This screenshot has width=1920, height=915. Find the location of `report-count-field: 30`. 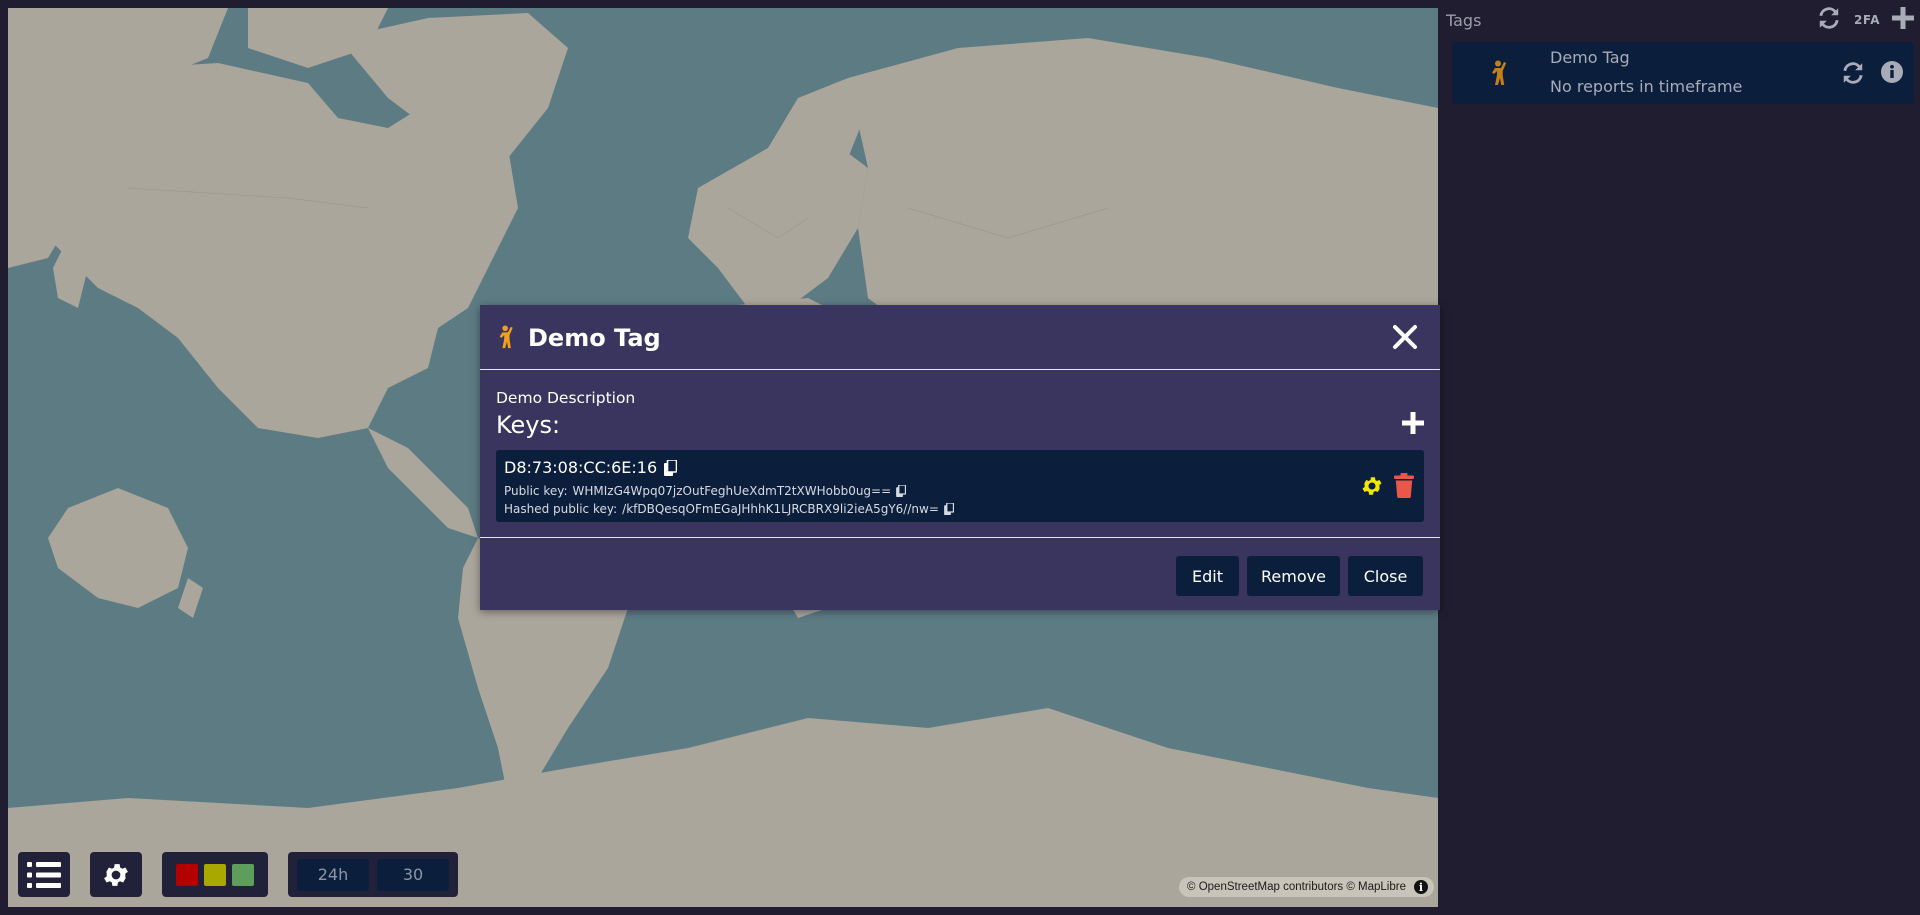

report-count-field: 30 is located at coordinates (413, 874).